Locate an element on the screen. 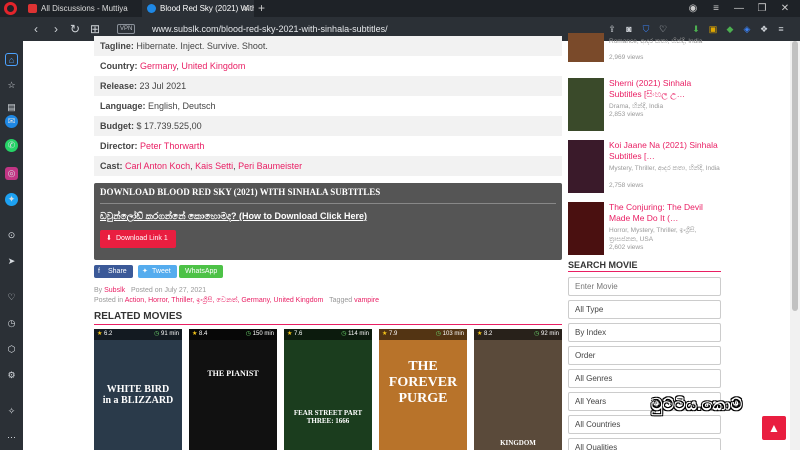  scrollbar-thumb is located at coordinates (795, 176).